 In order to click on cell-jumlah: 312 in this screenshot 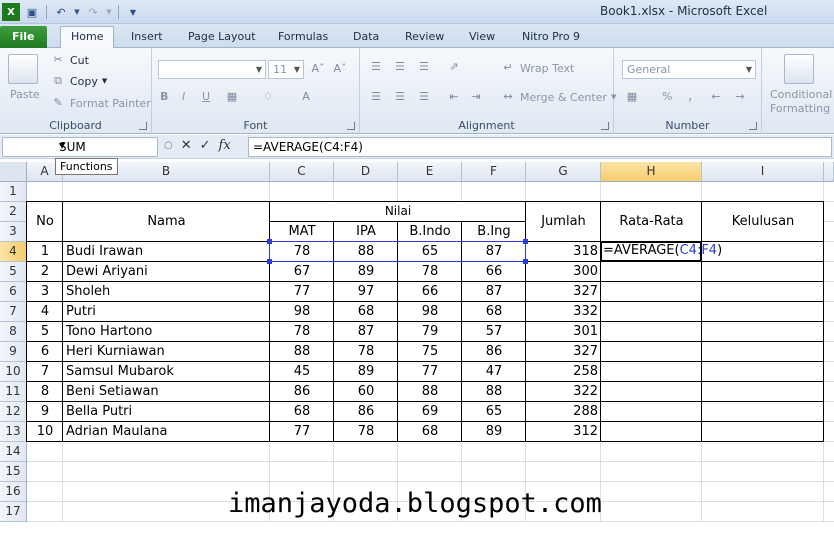, I will do `click(563, 432)`.